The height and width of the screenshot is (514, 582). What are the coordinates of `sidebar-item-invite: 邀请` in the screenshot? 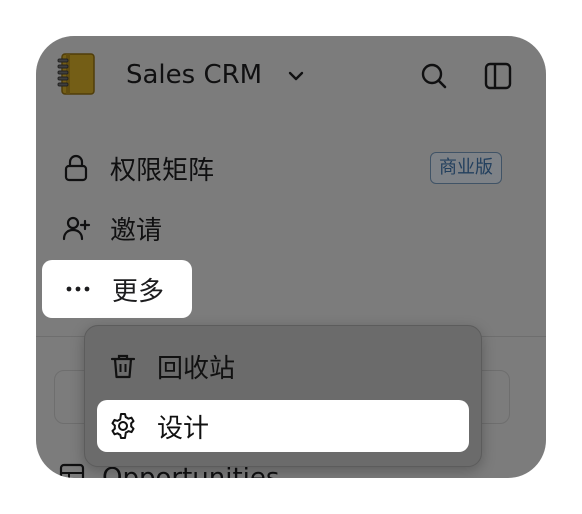 It's located at (111, 228).